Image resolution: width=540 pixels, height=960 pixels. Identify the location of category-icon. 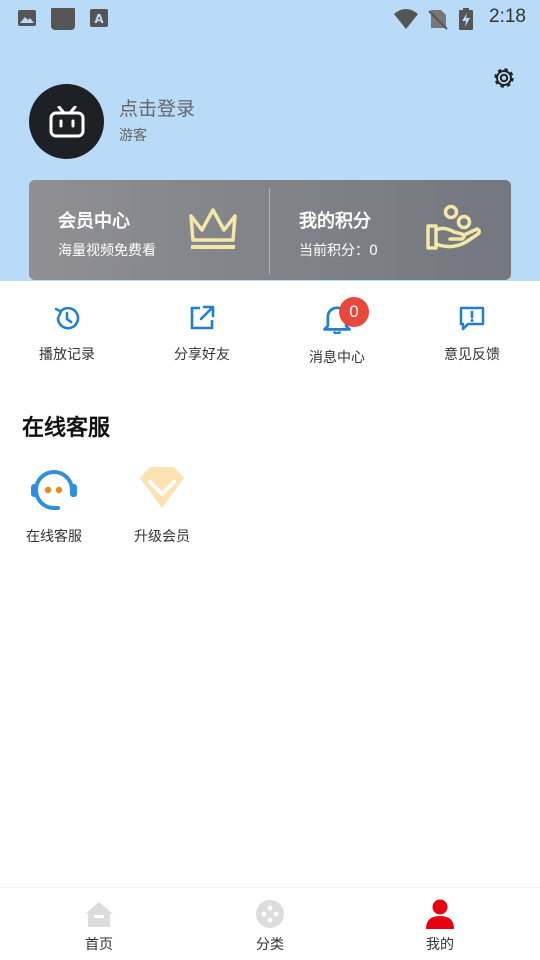
(270, 914).